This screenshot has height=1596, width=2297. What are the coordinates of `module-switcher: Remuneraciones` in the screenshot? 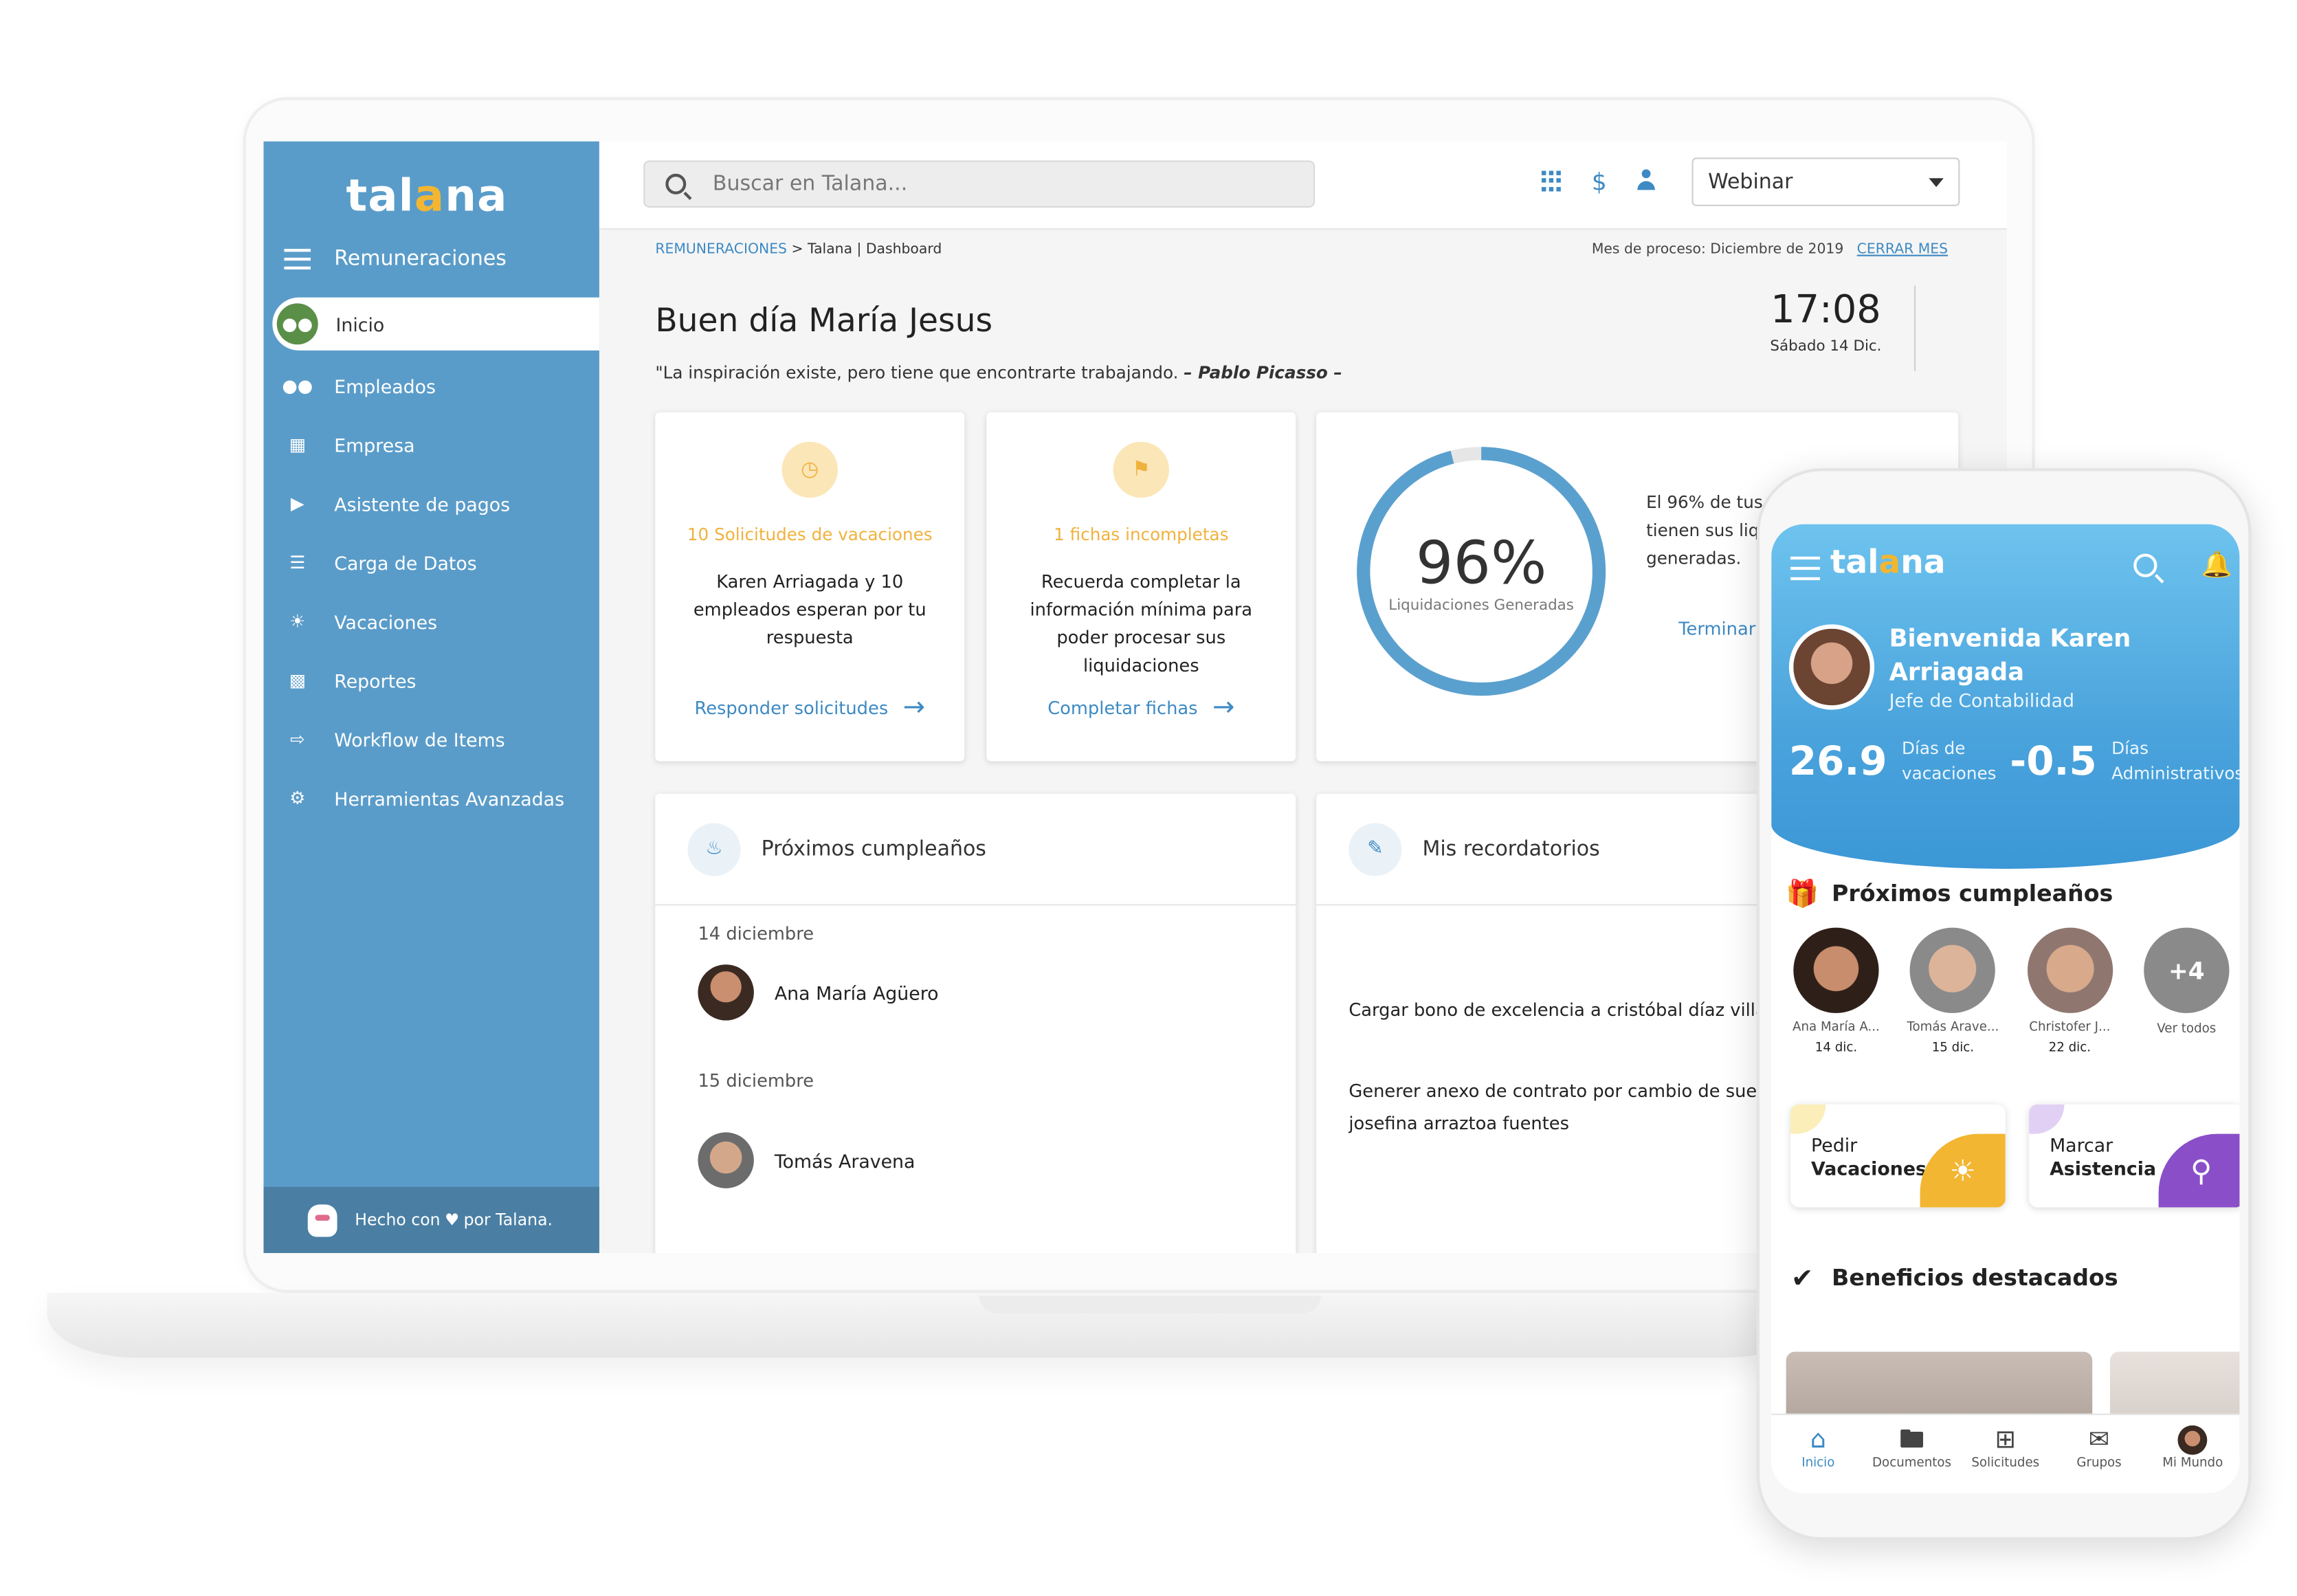 It's located at (396, 259).